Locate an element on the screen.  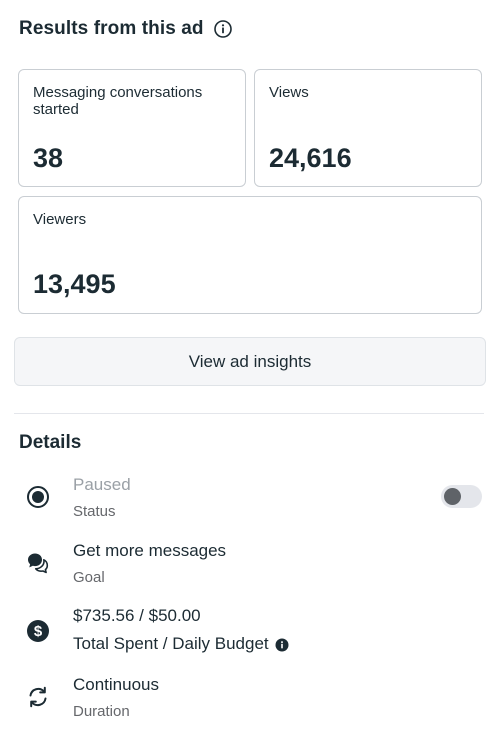
budget-label: Total Spent / Daily Budget is located at coordinates (171, 643).